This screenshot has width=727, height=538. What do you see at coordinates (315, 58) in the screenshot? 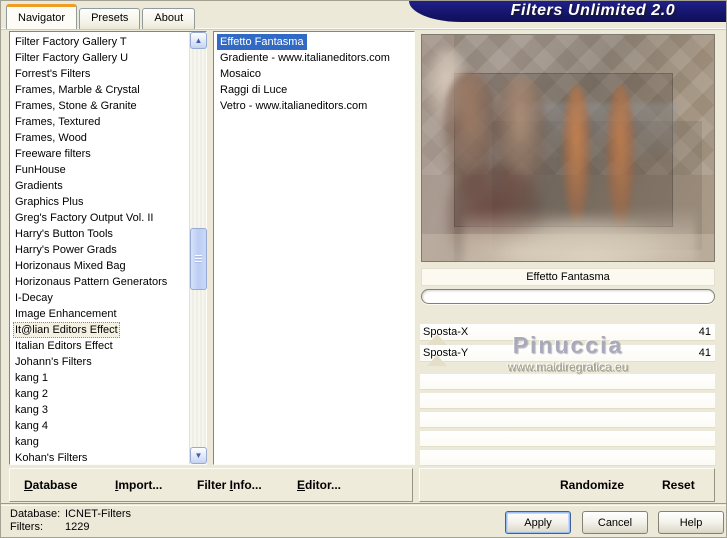
I see `filter-item: Gradiente - www.italianeditors.com` at bounding box center [315, 58].